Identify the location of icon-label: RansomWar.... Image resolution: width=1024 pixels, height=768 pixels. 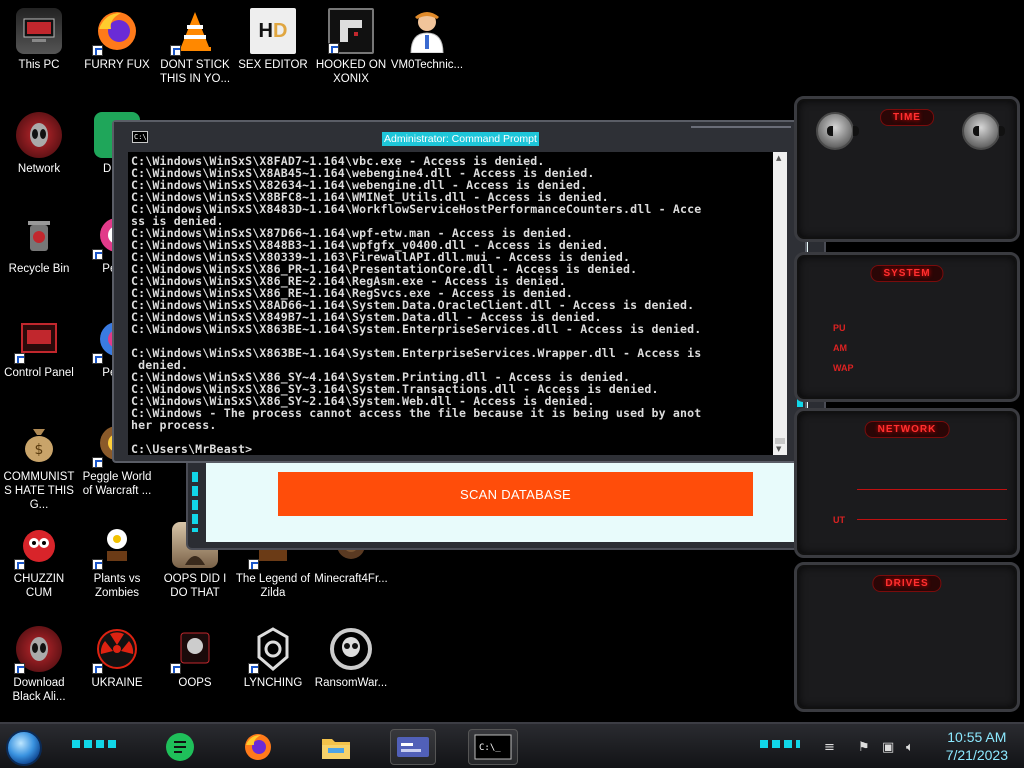
(351, 683).